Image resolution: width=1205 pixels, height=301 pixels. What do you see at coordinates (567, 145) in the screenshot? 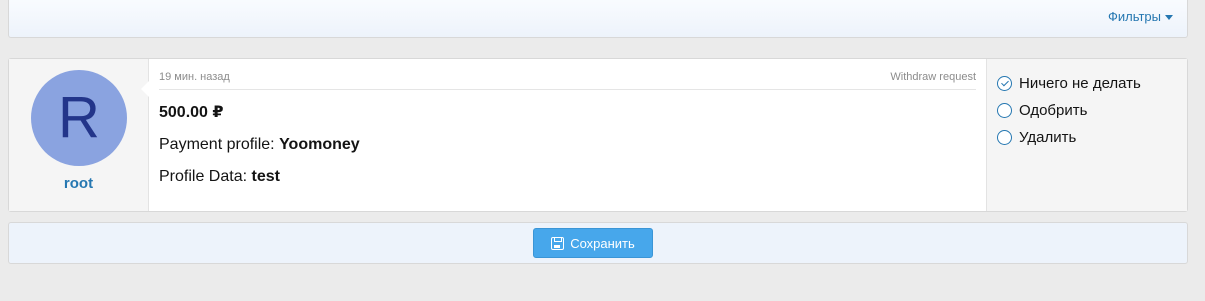
I see `payment-profile-line: Payment profile: Yoomoney` at bounding box center [567, 145].